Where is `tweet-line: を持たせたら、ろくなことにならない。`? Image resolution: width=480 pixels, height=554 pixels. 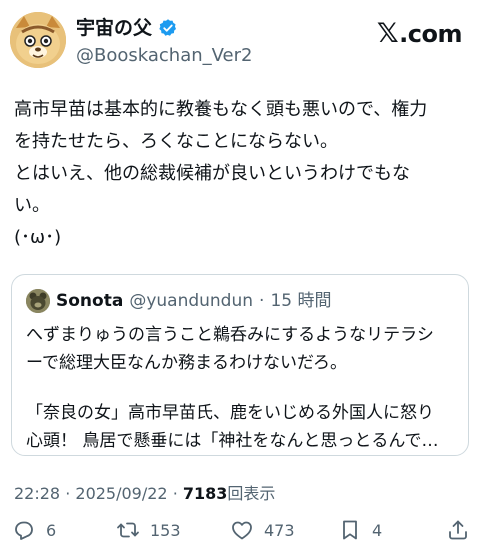
tweet-line: を持たせたら、ろくなことにならない。 is located at coordinates (176, 141).